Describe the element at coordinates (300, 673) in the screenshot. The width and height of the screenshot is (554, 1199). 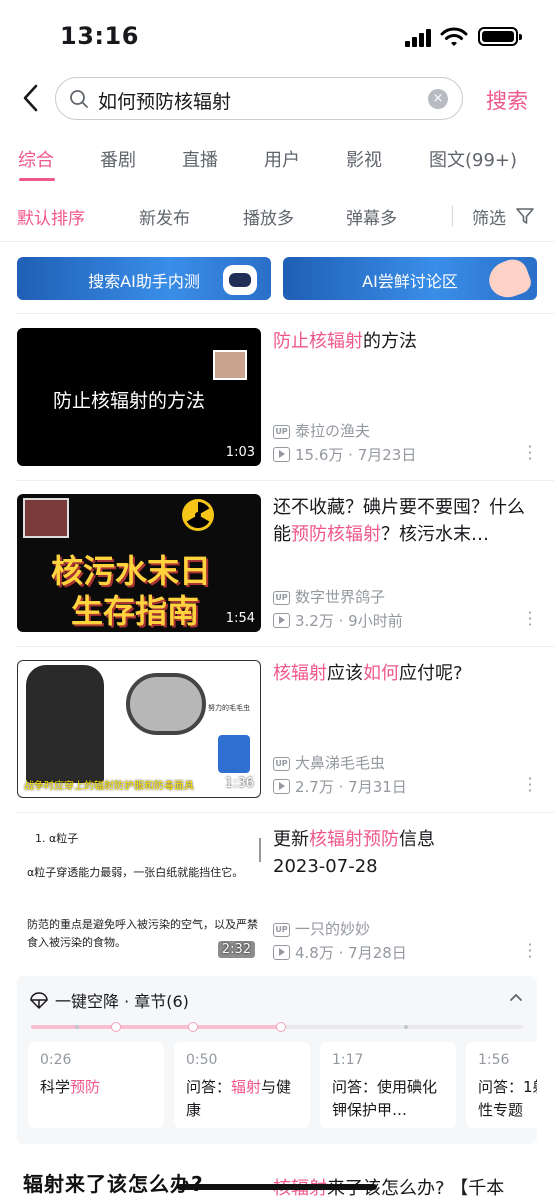
I see `title-highlight: 核辐射` at that location.